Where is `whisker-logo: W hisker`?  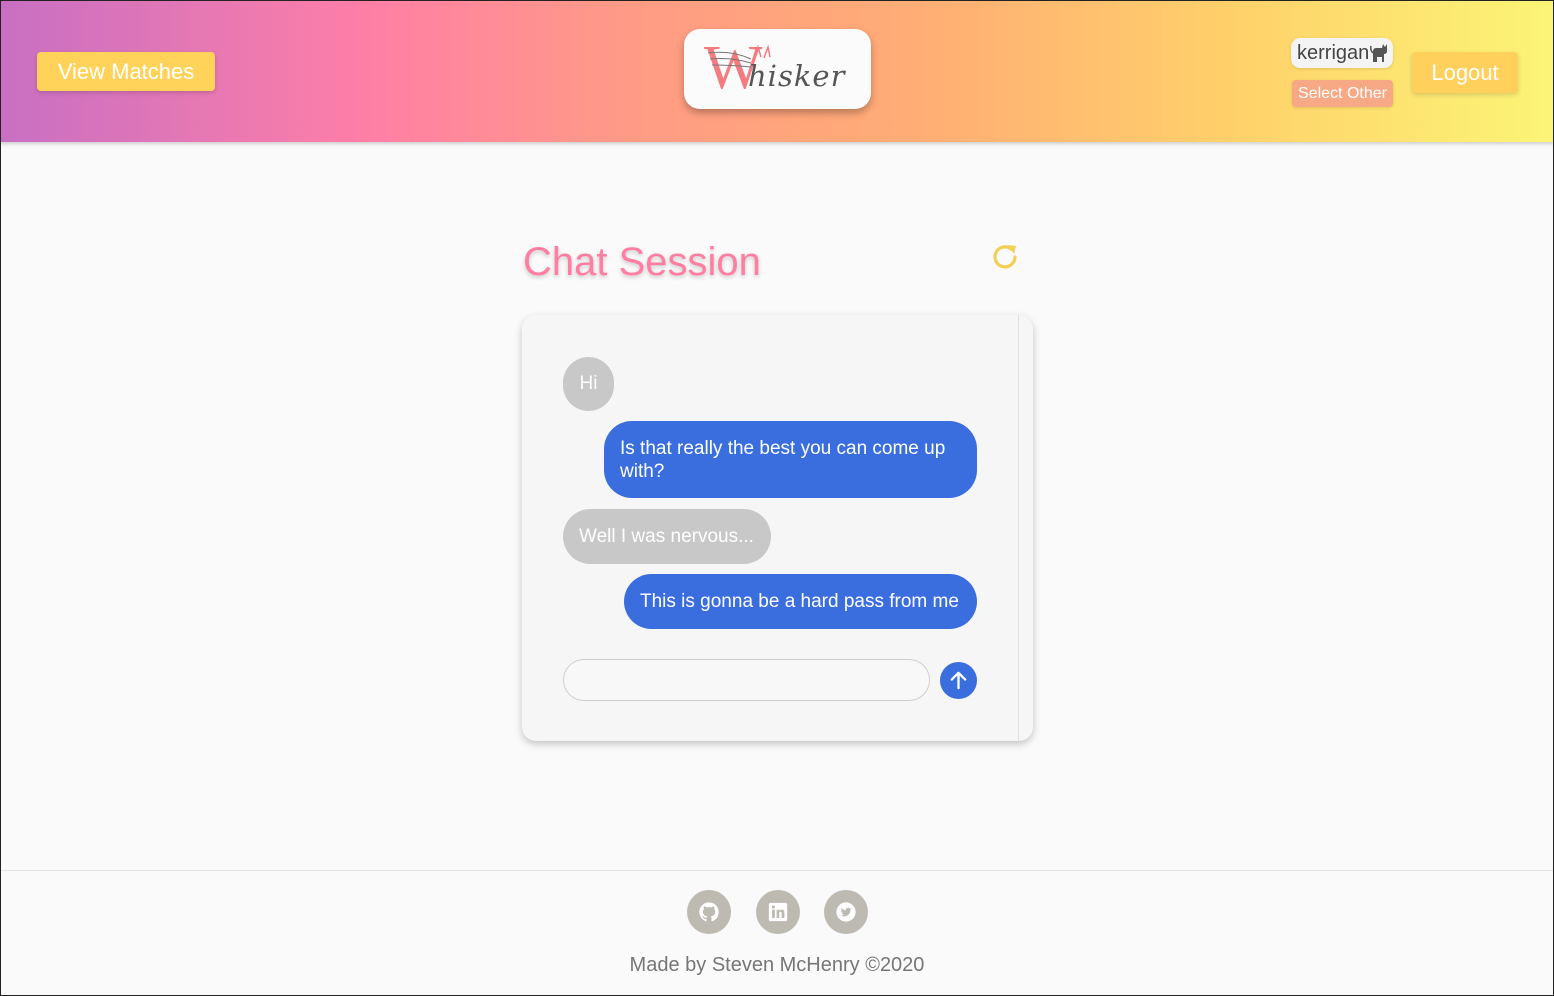
whisker-logo: W hisker is located at coordinates (777, 69).